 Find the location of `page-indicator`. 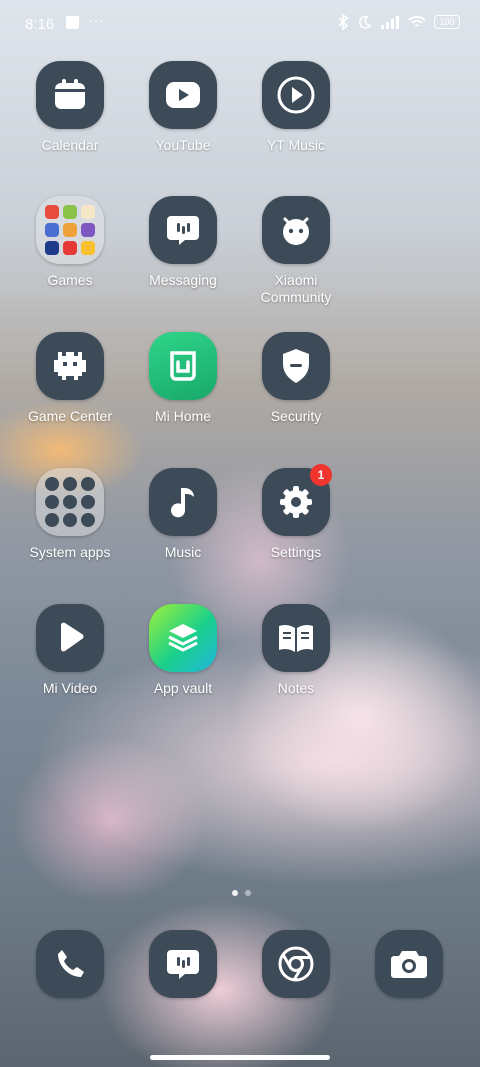

page-indicator is located at coordinates (241, 893).